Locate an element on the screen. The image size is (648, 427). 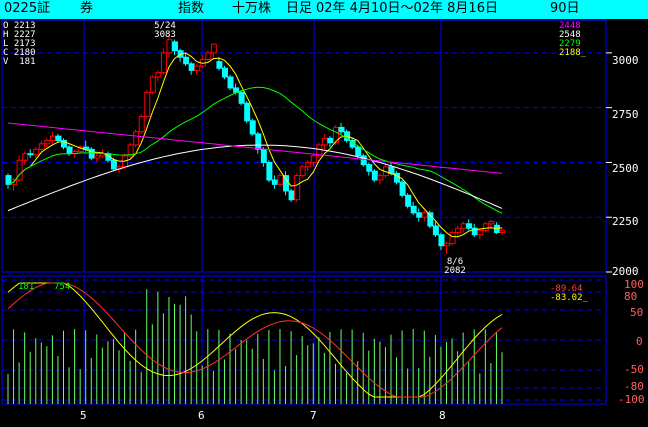
price-axis-label: 2500 is located at coordinates (625, 168).